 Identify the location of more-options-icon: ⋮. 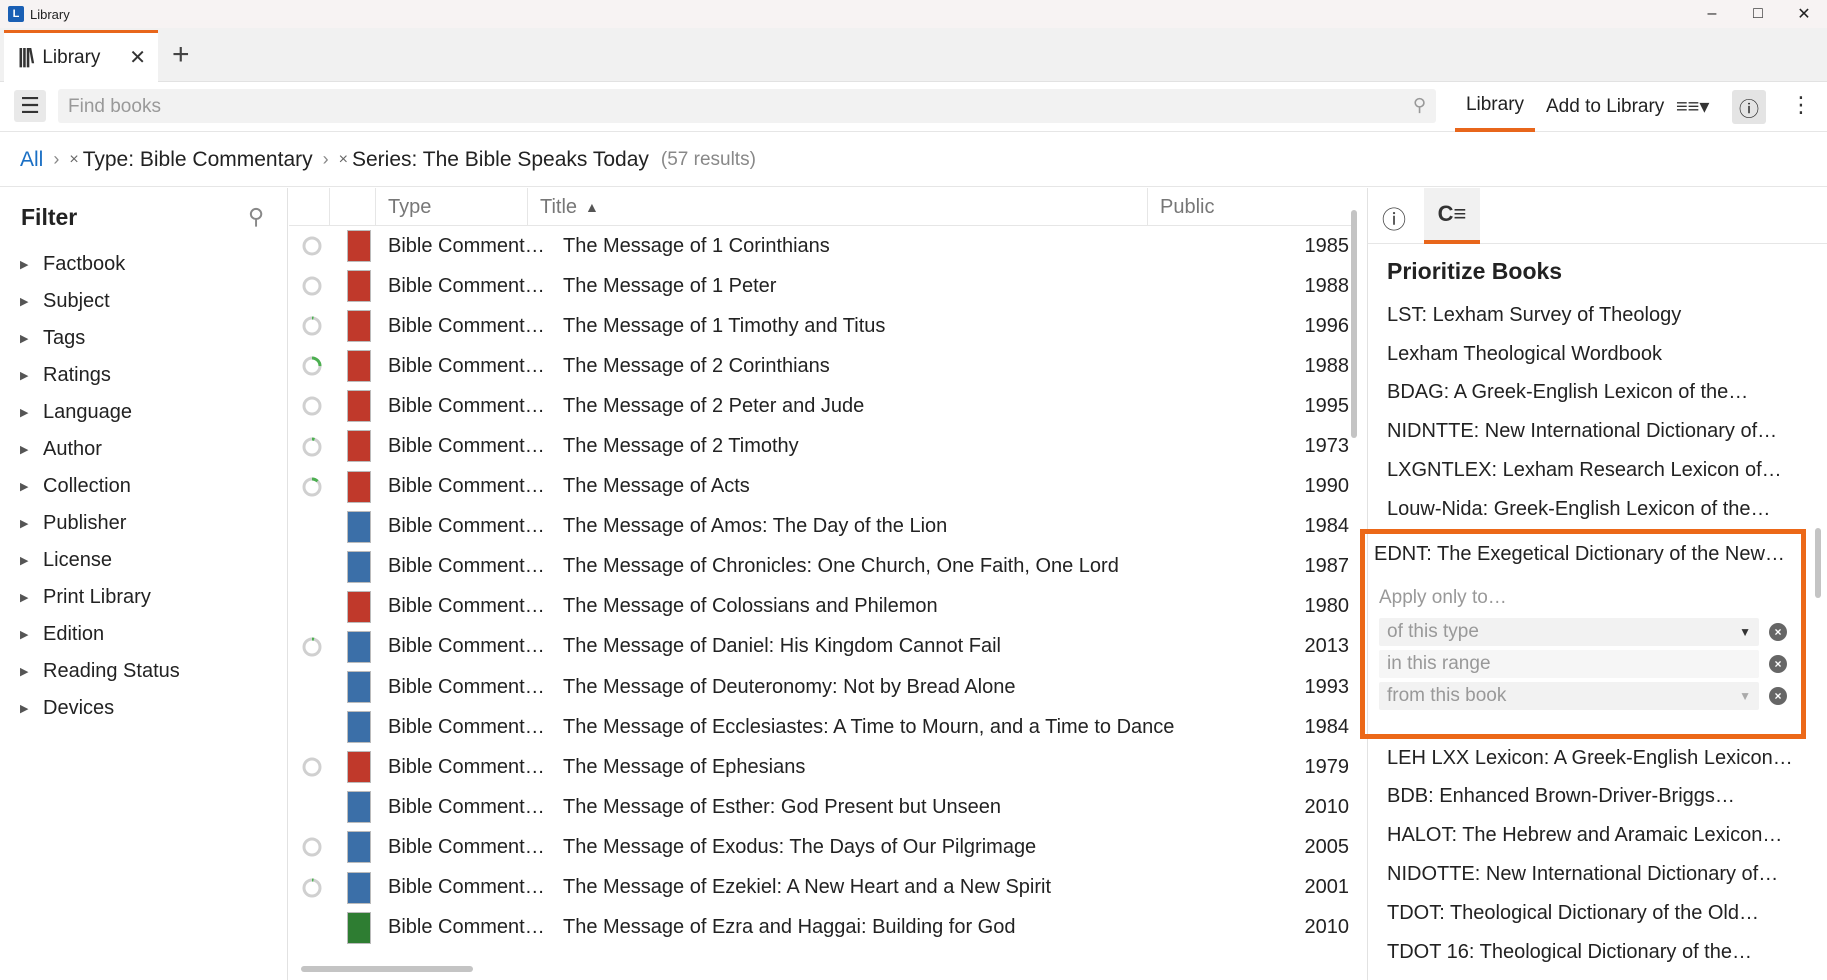
(1801, 105).